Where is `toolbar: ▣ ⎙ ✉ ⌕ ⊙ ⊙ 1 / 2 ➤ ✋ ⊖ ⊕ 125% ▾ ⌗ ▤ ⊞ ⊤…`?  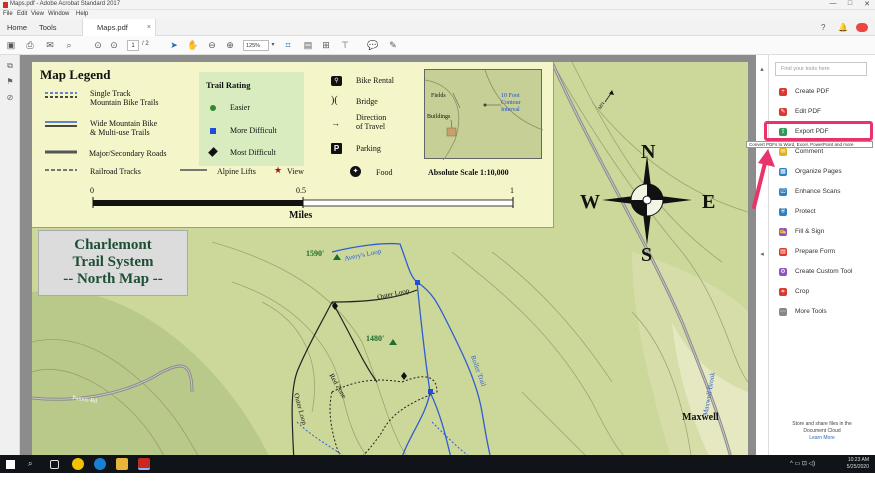 toolbar: ▣ ⎙ ✉ ⌕ ⊙ ⊙ 1 / 2 ➤ ✋ ⊖ ⊕ 125% ▾ ⌗ ▤ ⊞ ⊤… is located at coordinates (437, 45).